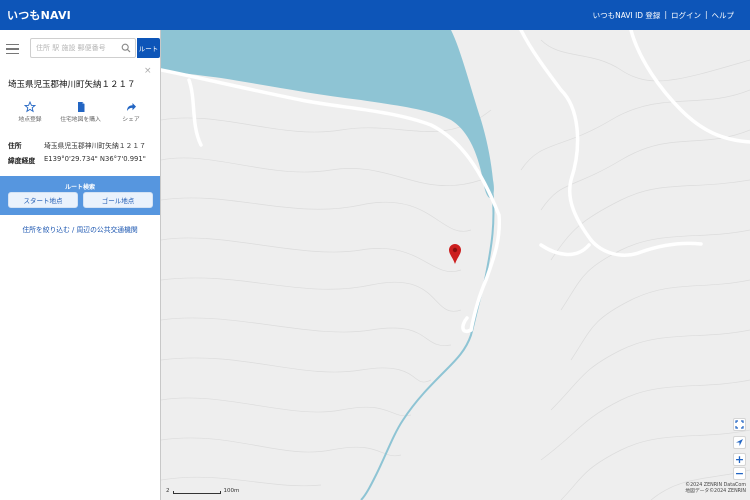 Image resolution: width=750 pixels, height=500 pixels. What do you see at coordinates (39, 15) in the screenshot?
I see `app-logo: いつもNAVI` at bounding box center [39, 15].